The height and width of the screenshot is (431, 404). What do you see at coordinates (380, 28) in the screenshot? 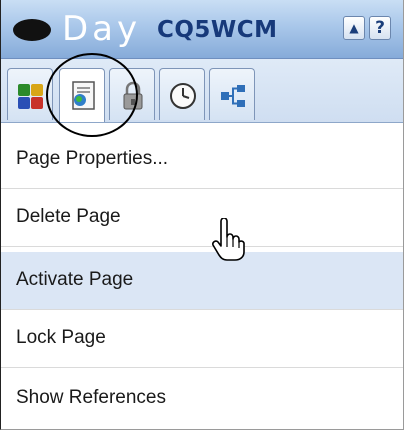
I see `help-button: ?` at bounding box center [380, 28].